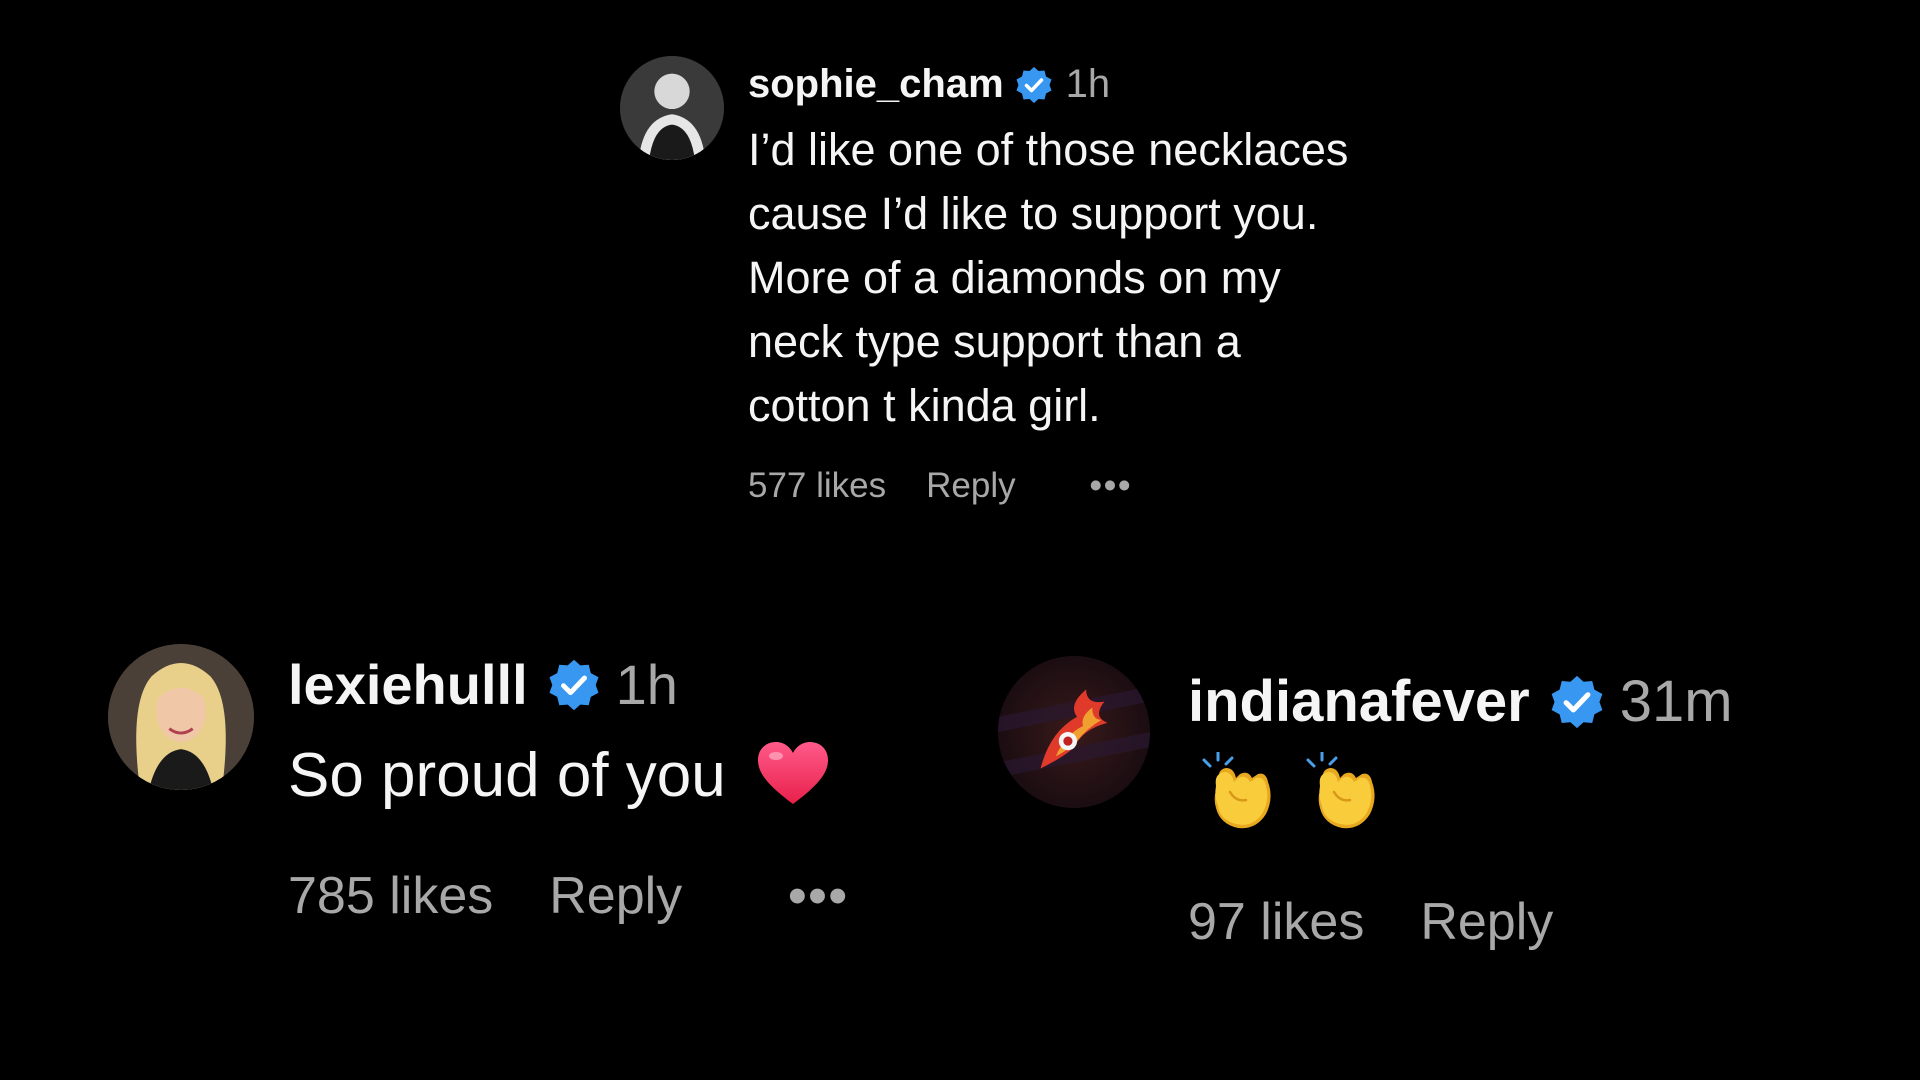  I want to click on indiana-fever-logo-icon, so click(1074, 732).